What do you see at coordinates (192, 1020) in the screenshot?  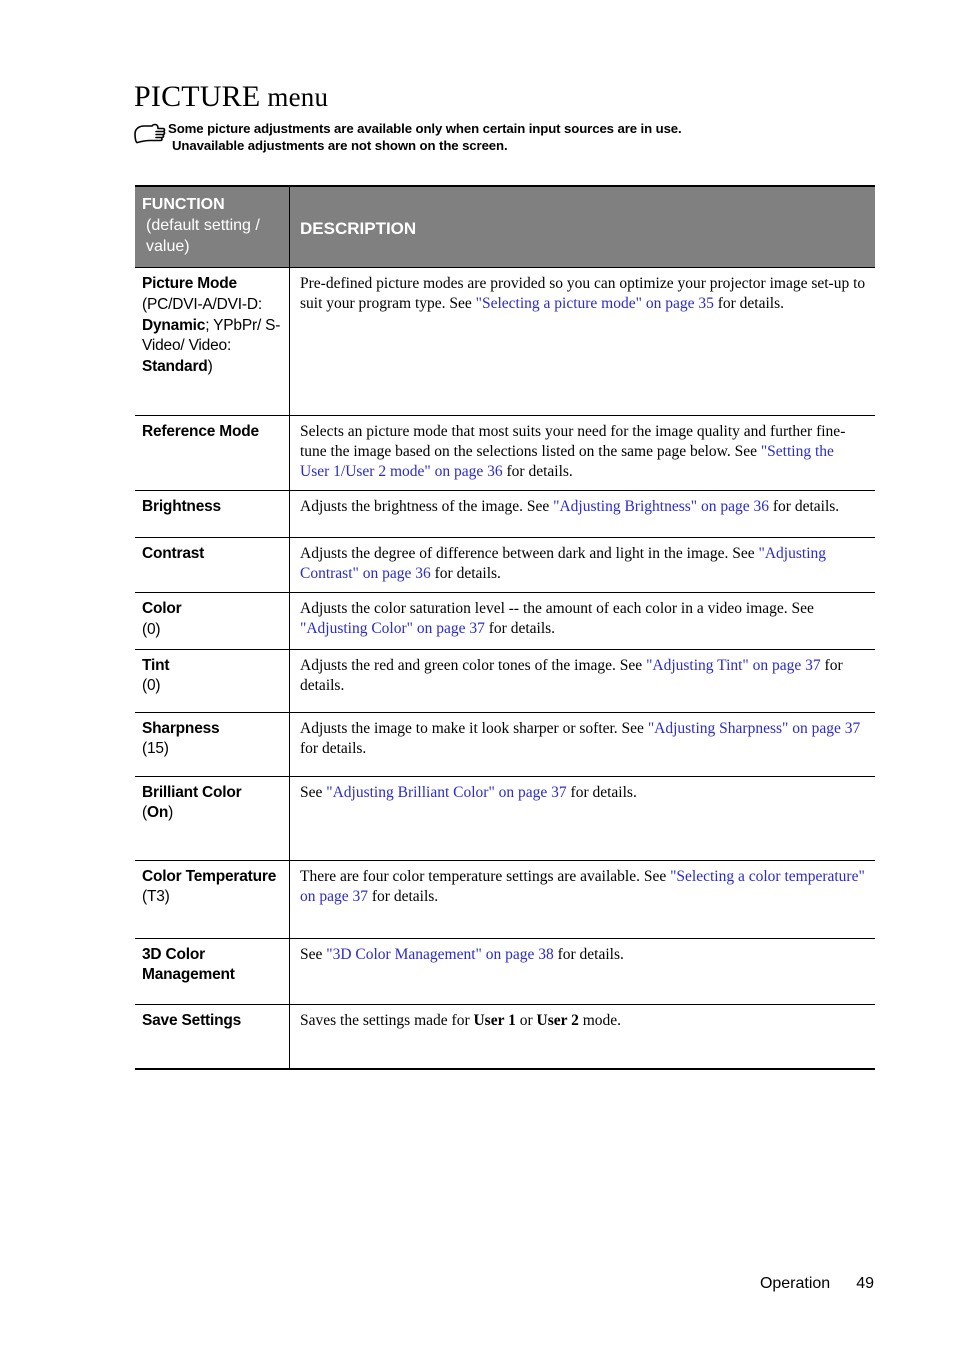 I see `function-name: Save Settings` at bounding box center [192, 1020].